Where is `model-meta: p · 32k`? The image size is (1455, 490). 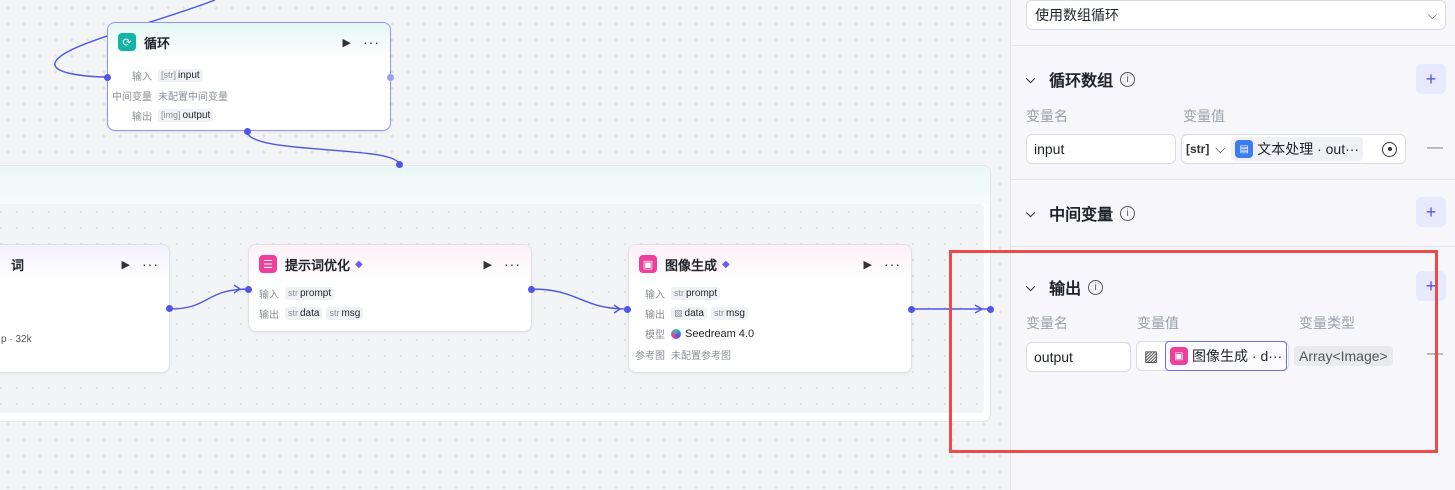 model-meta: p · 32k is located at coordinates (16, 339).